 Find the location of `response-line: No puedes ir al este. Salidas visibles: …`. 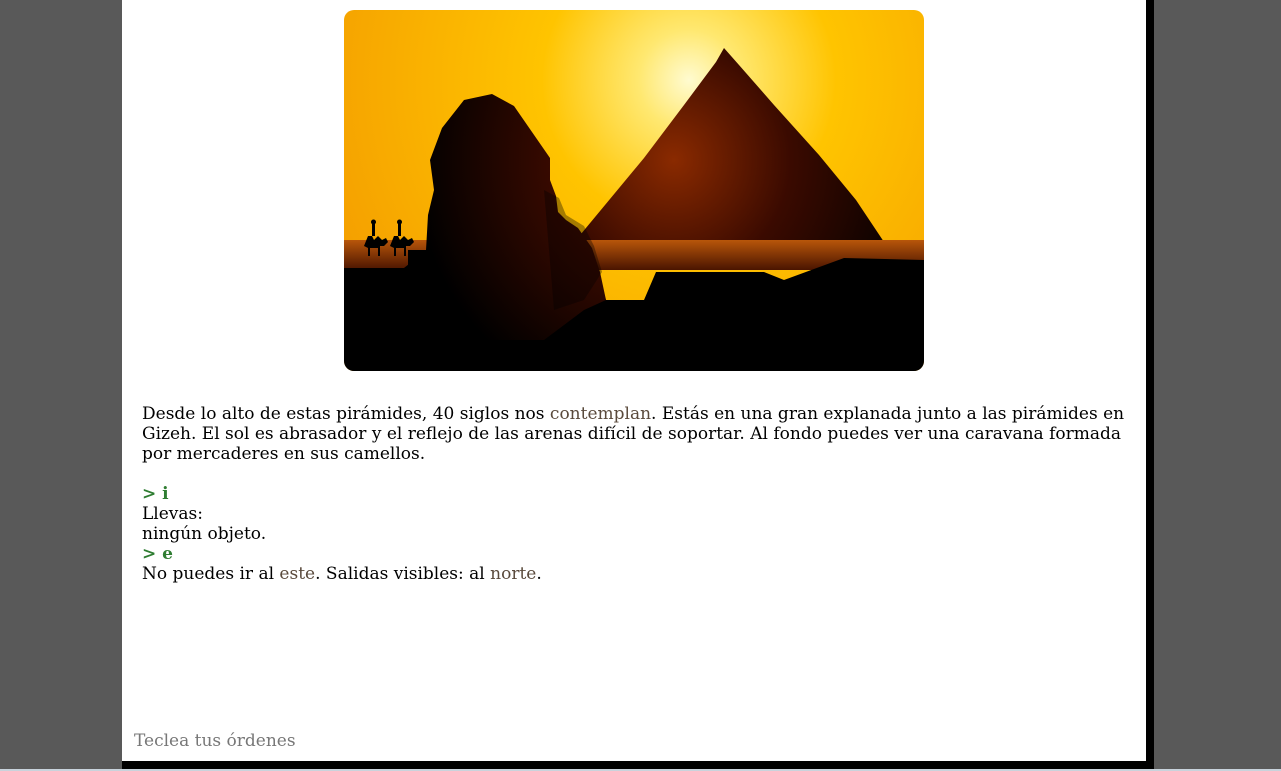

response-line: No puedes ir al este. Salidas visibles: … is located at coordinates (342, 574).